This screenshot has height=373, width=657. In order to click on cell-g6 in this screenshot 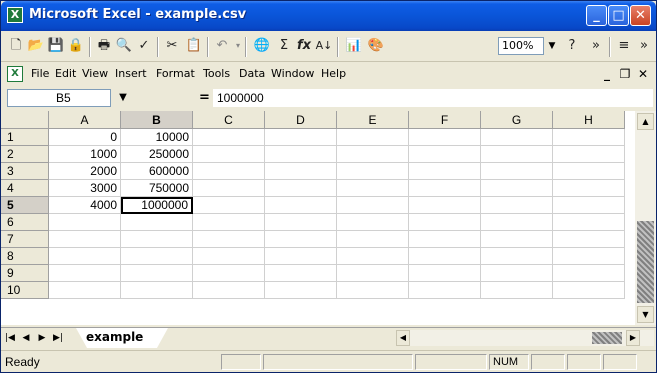, I will do `click(517, 222)`.